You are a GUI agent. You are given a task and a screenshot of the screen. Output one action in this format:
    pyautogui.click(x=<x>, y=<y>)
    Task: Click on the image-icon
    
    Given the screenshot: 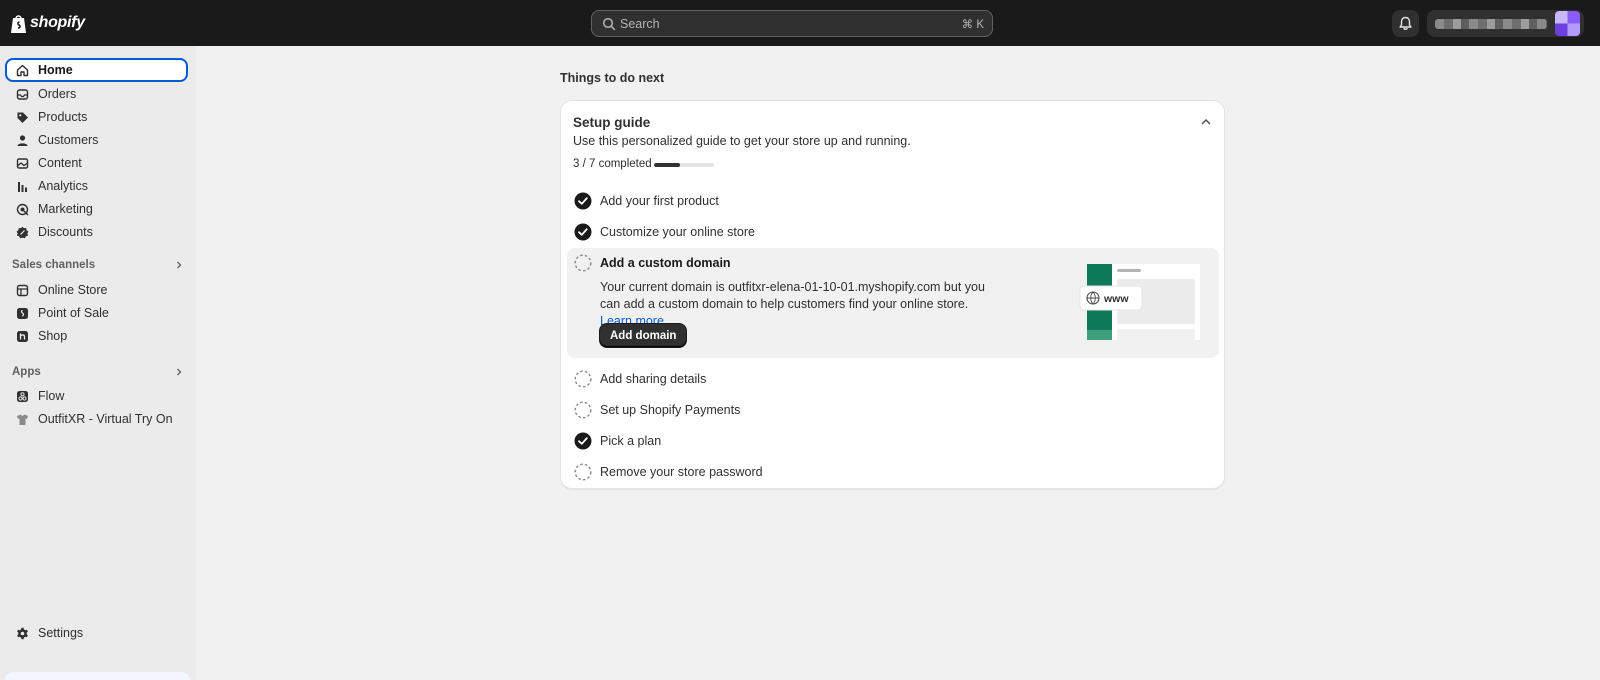 What is the action you would take?
    pyautogui.click(x=22, y=163)
    